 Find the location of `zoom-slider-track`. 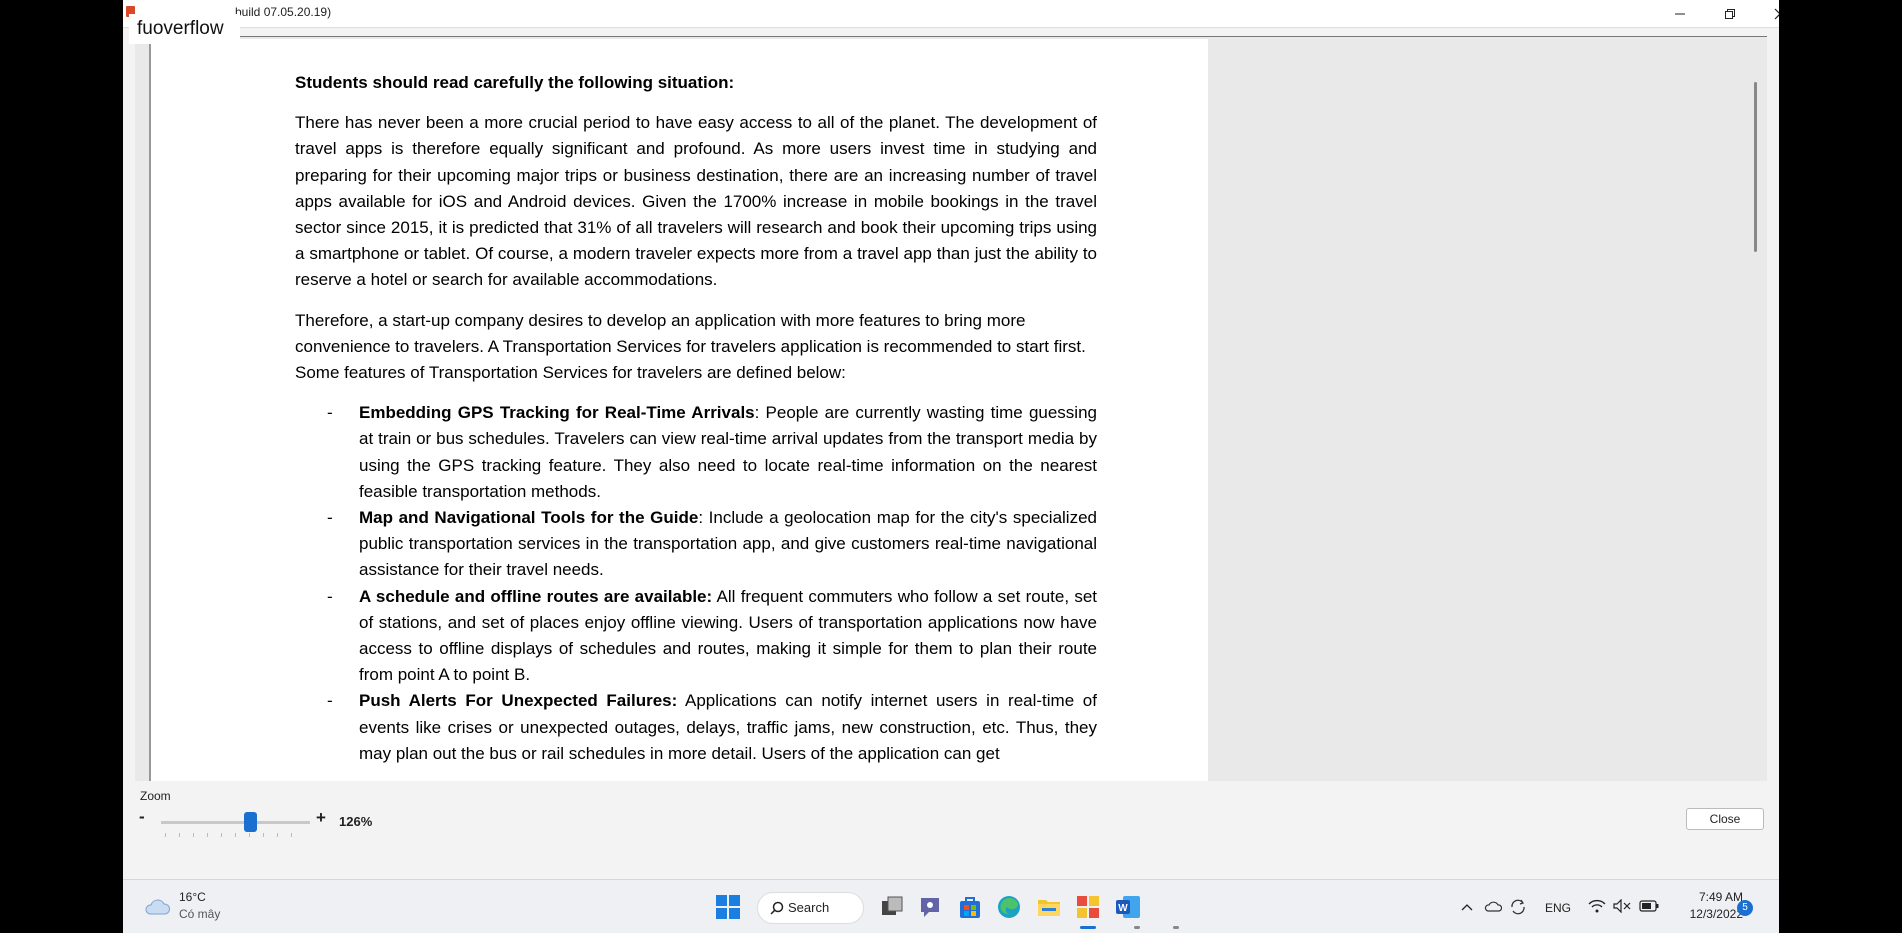

zoom-slider-track is located at coordinates (235, 822).